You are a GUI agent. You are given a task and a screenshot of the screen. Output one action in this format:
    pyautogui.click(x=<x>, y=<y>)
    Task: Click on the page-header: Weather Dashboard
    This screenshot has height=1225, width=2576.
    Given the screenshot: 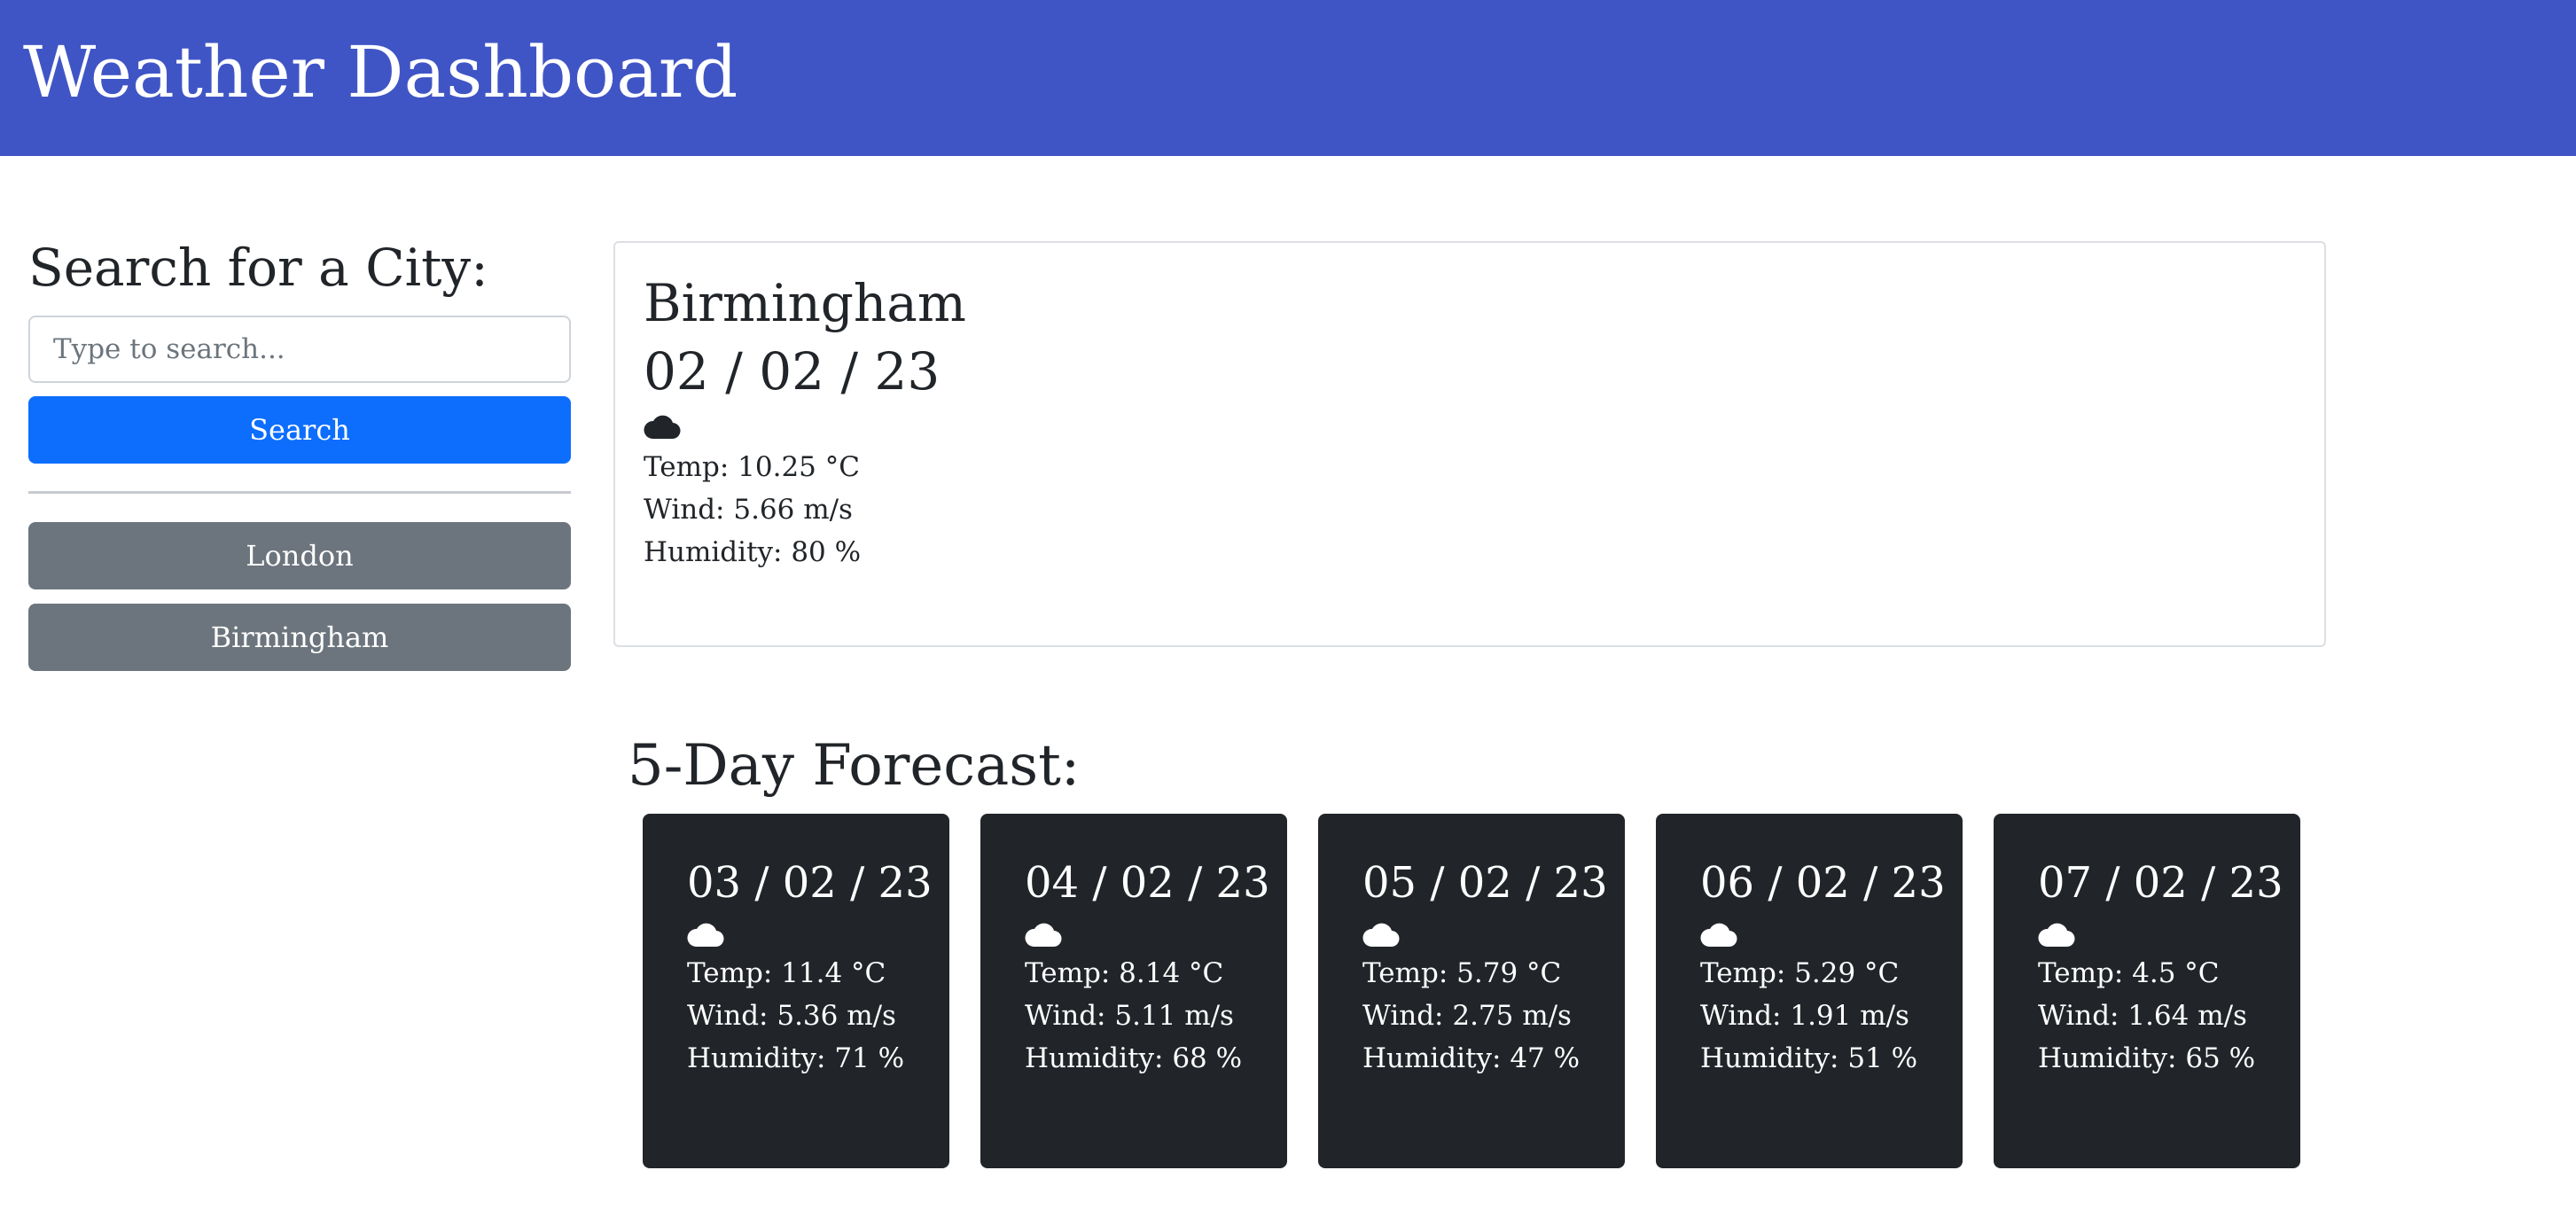 What is the action you would take?
    pyautogui.click(x=1288, y=78)
    